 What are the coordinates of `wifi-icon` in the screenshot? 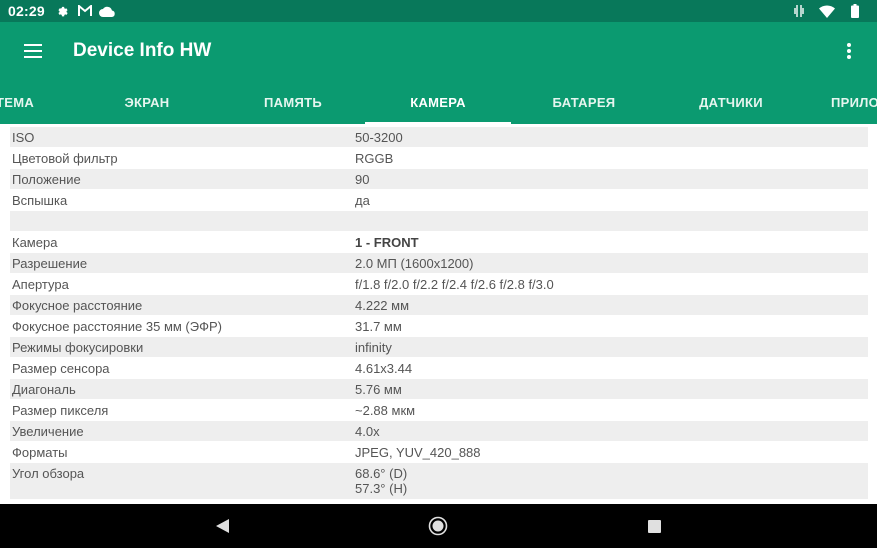 It's located at (827, 11).